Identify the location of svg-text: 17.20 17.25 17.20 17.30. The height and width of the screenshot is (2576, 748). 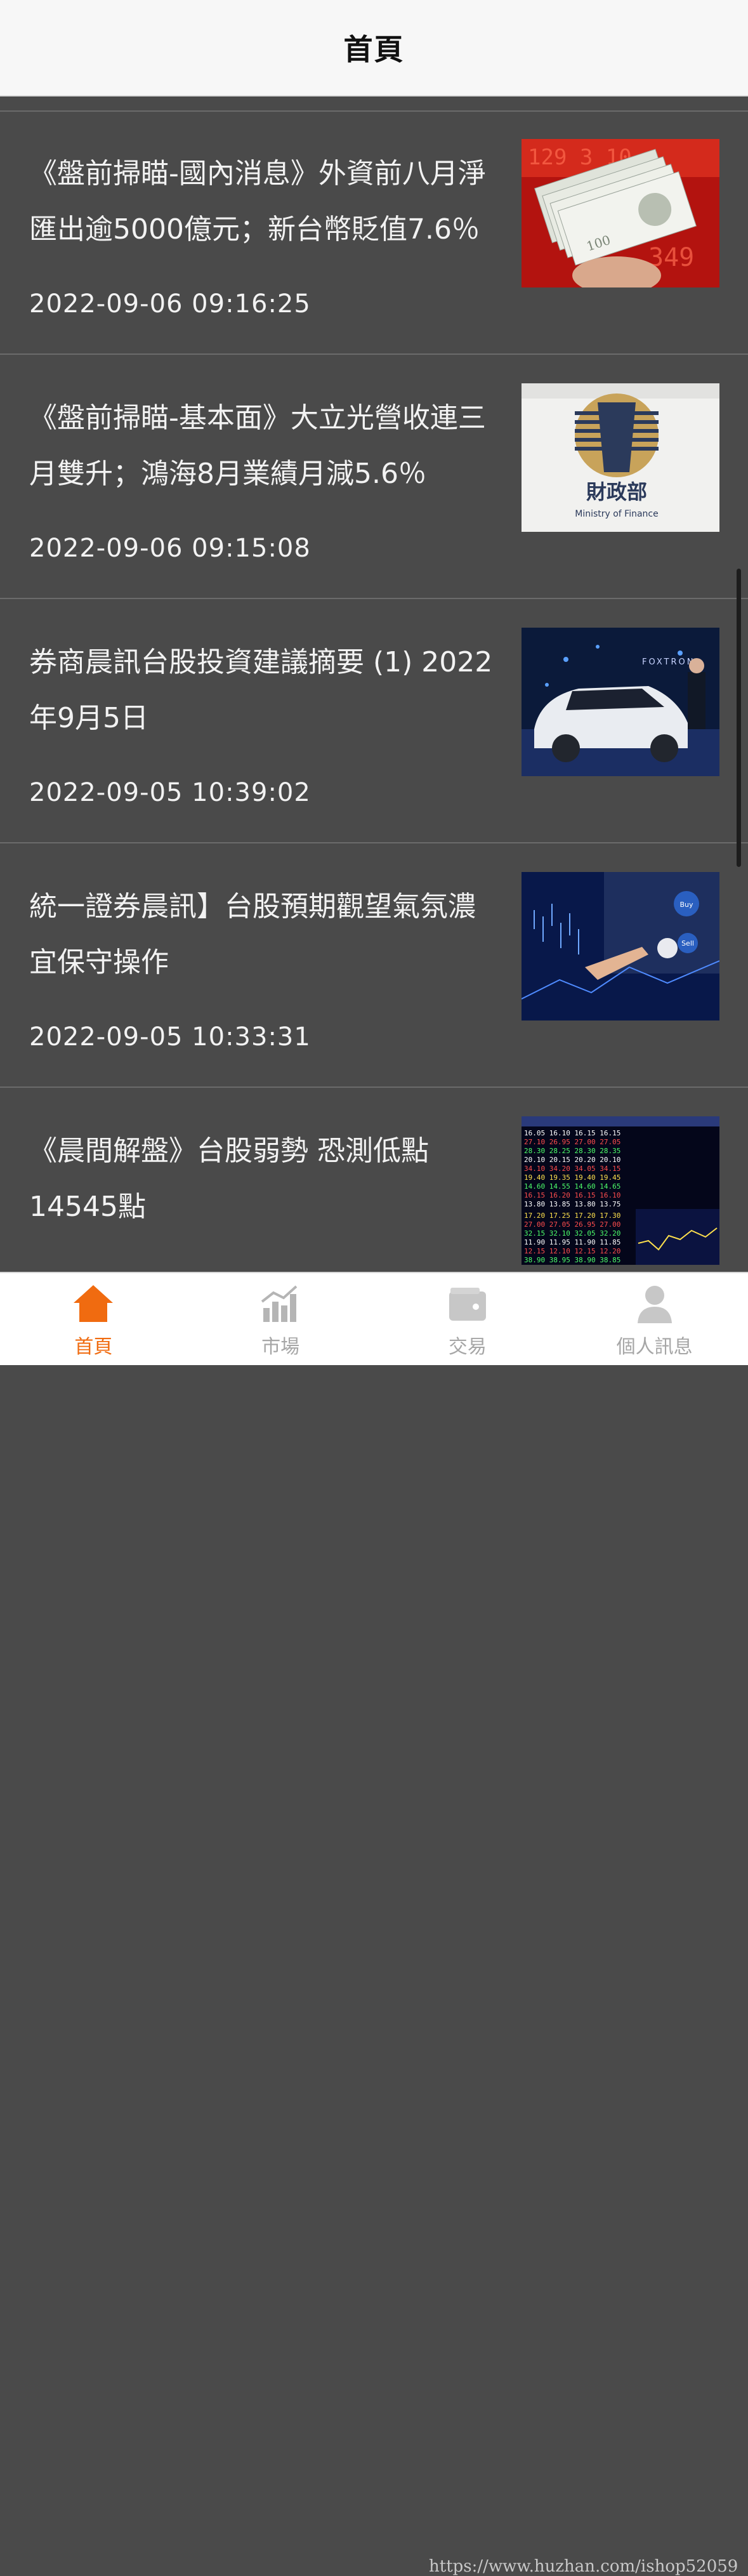
(572, 1216).